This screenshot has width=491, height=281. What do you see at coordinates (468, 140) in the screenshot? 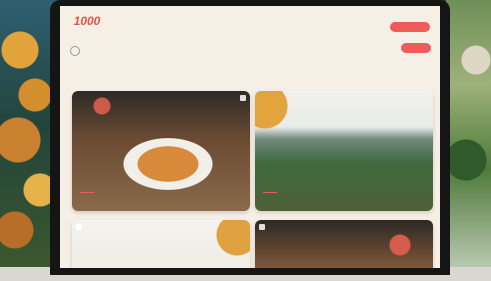
I see `background-foliage-right` at bounding box center [468, 140].